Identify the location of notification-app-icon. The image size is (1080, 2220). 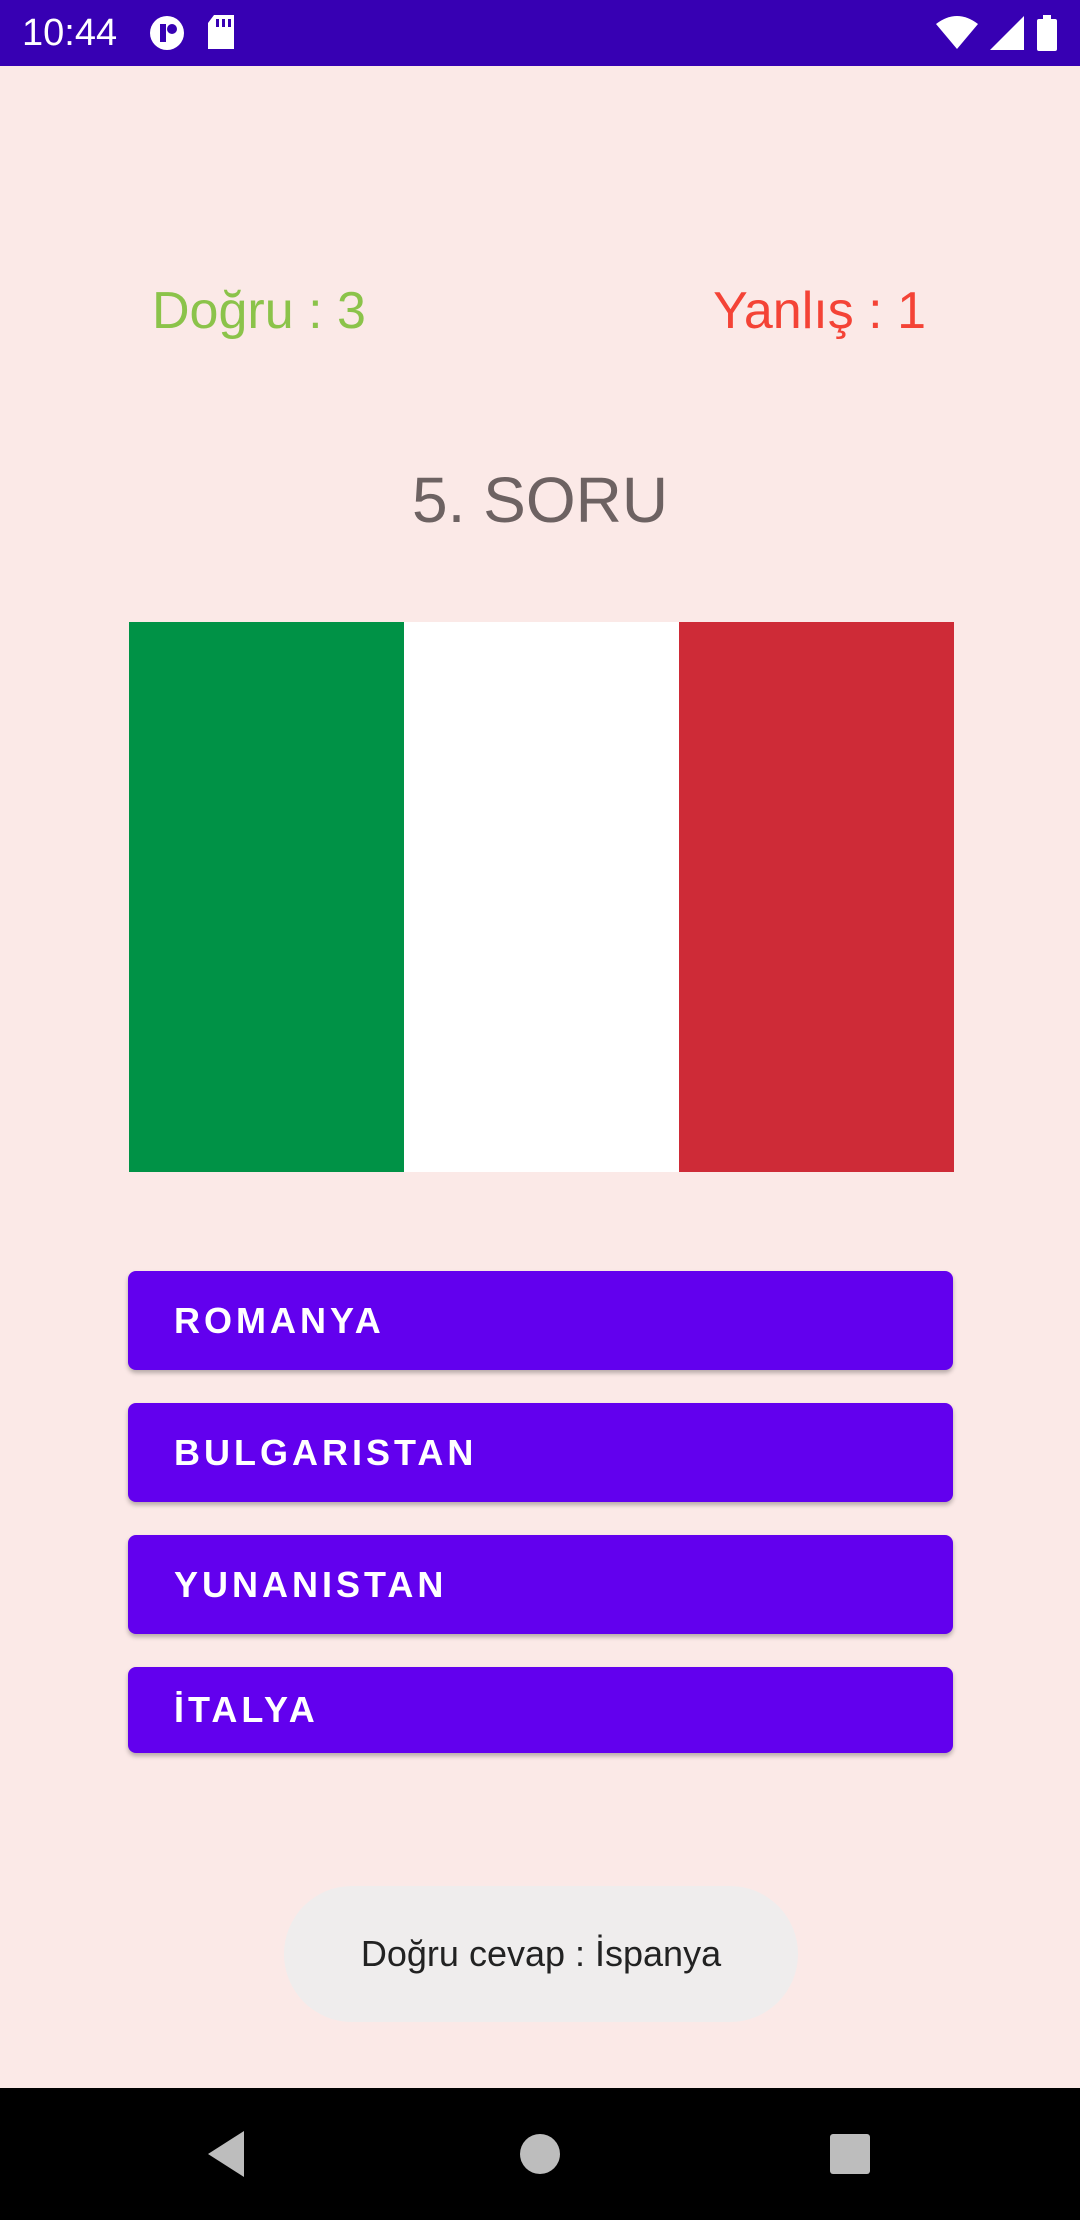
(167, 33).